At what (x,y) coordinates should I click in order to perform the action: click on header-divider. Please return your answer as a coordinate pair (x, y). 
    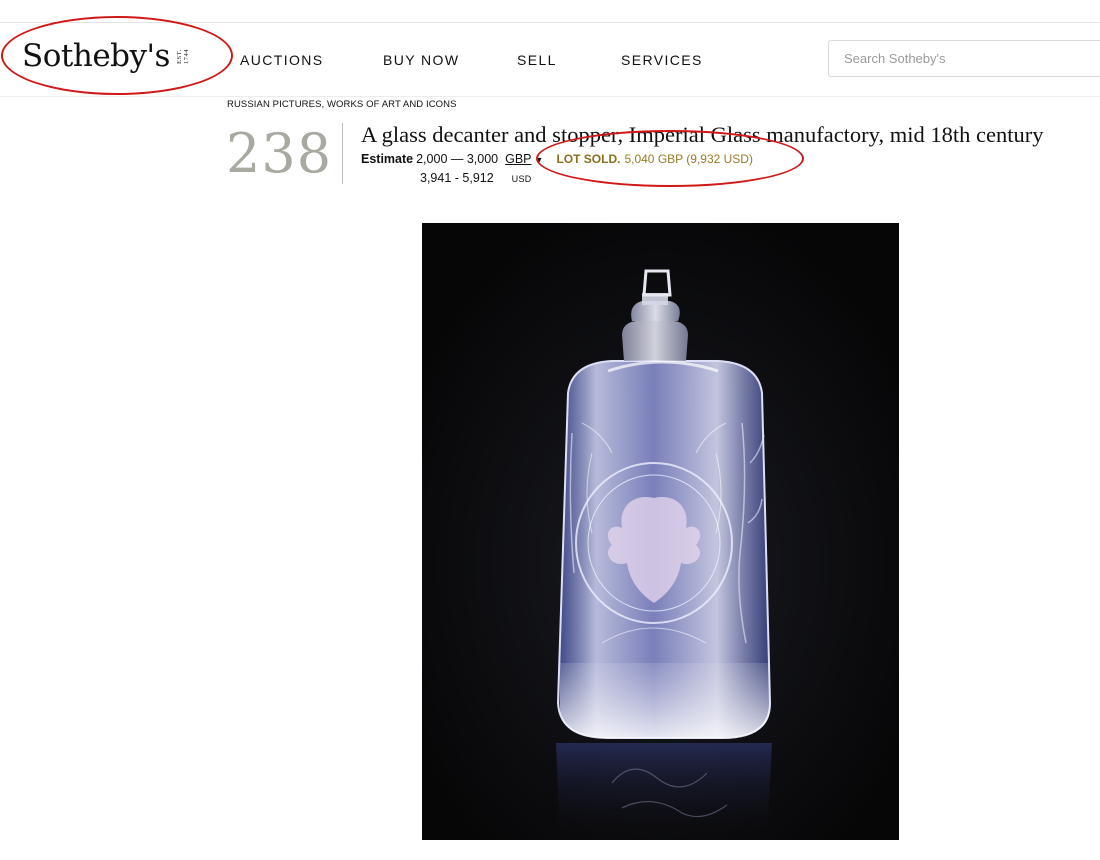
    Looking at the image, I should click on (550, 96).